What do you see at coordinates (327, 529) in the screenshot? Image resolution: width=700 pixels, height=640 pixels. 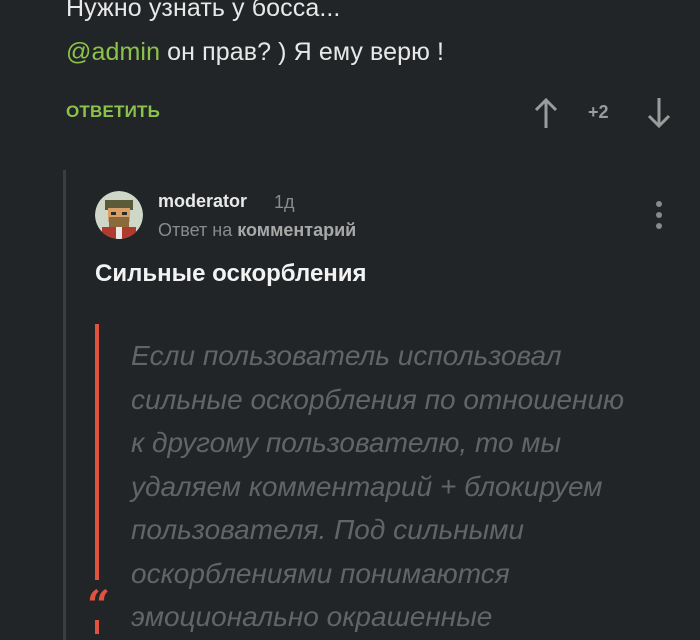 I see `quote-line: пользователя. Под сильными` at bounding box center [327, 529].